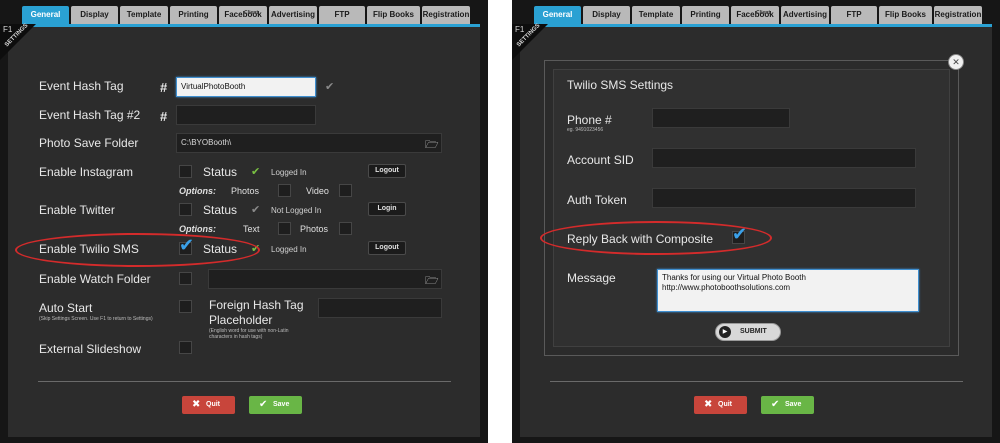  What do you see at coordinates (726, 287) in the screenshot?
I see `message-line-2: http://www.photoboothsolutions.com` at bounding box center [726, 287].